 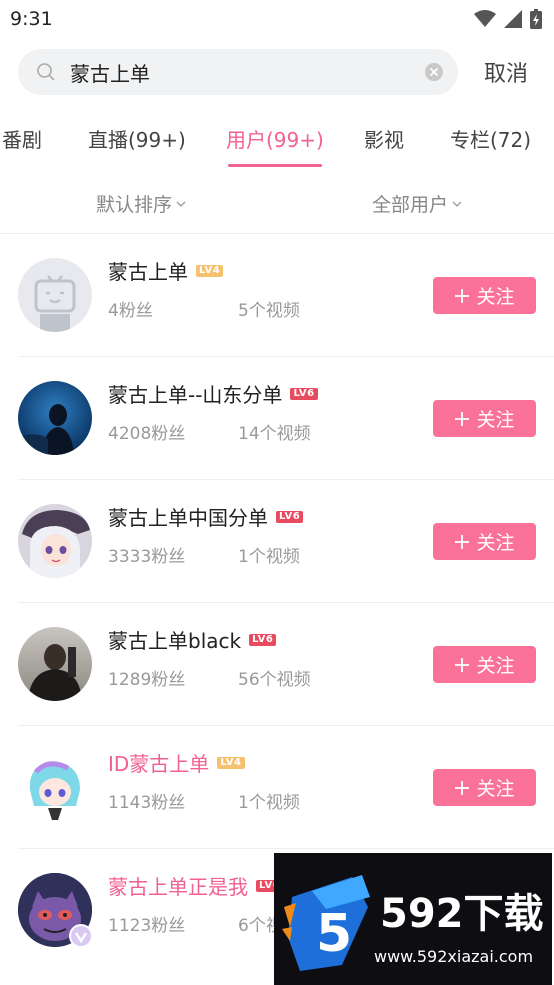 I want to click on tab-articles: 专栏(72), so click(x=490, y=138).